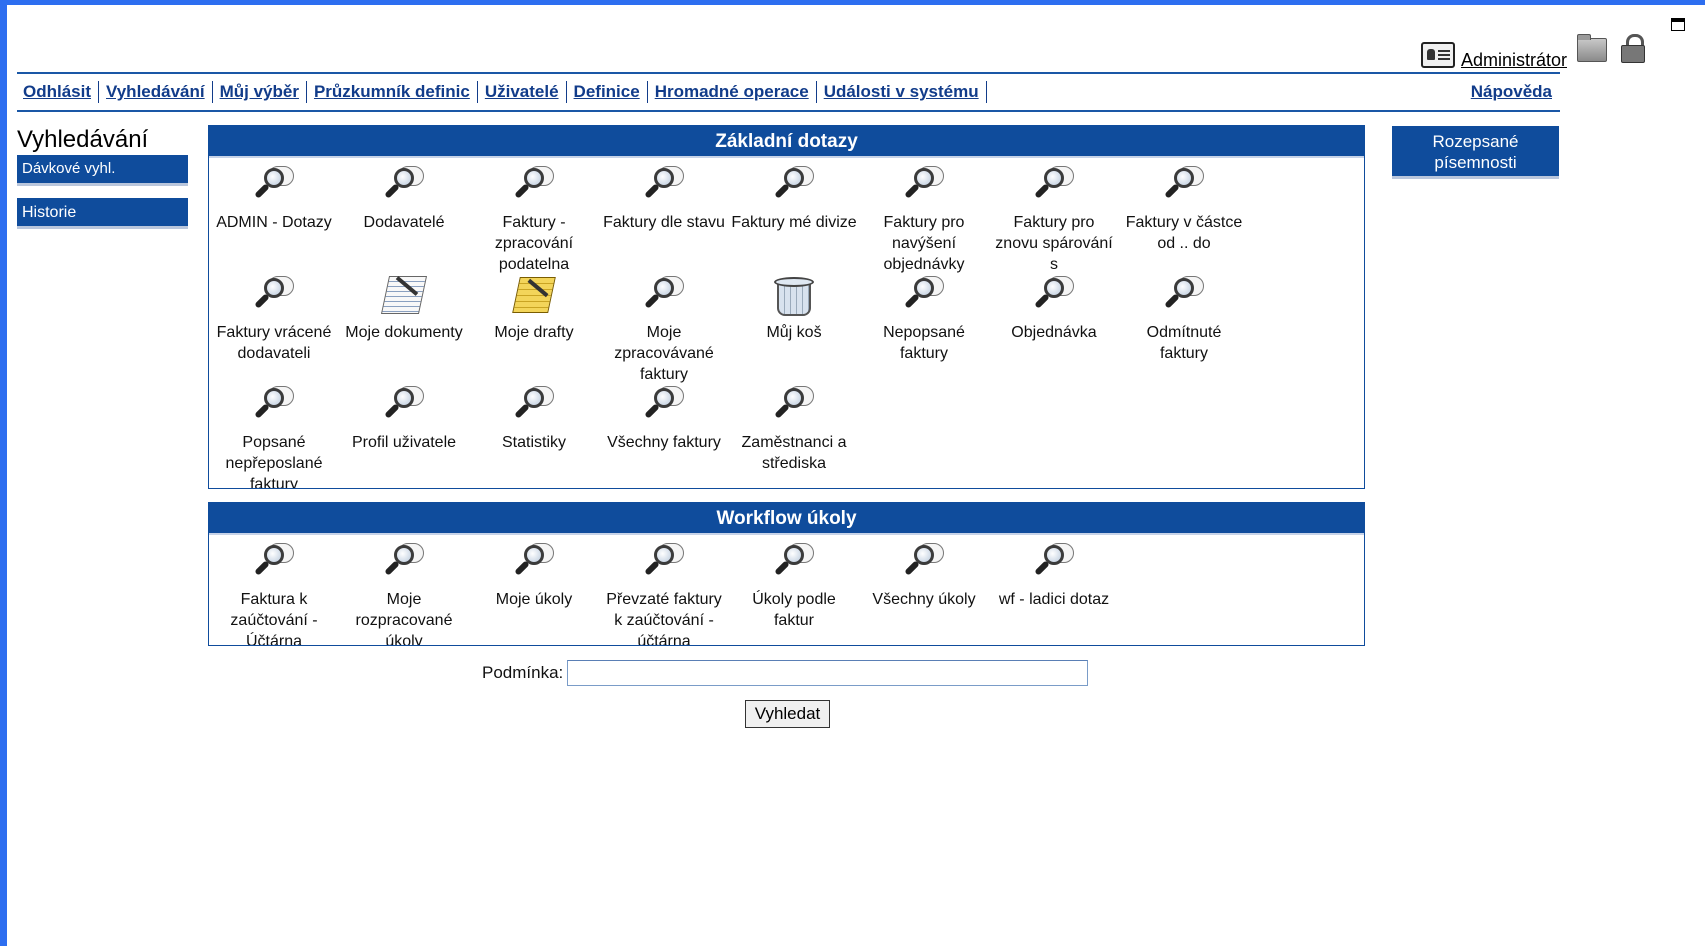  What do you see at coordinates (827, 673) in the screenshot?
I see `condition-input` at bounding box center [827, 673].